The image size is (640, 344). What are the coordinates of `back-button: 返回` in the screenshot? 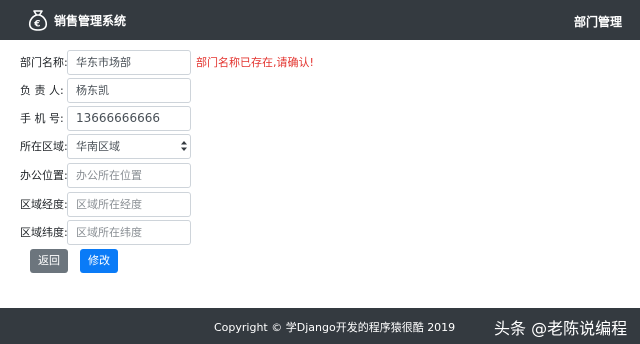 It's located at (49, 261).